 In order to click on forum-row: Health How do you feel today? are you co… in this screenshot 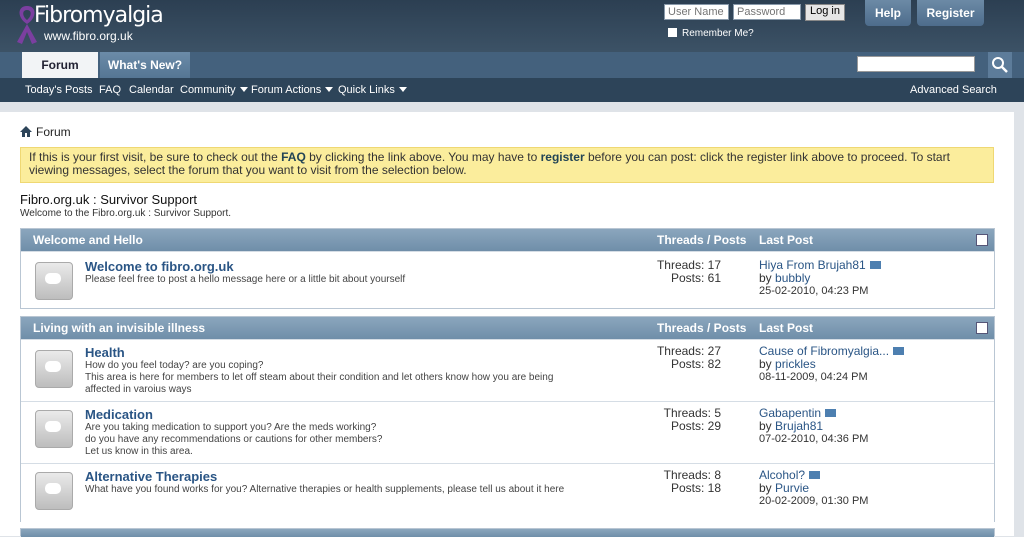, I will do `click(507, 370)`.